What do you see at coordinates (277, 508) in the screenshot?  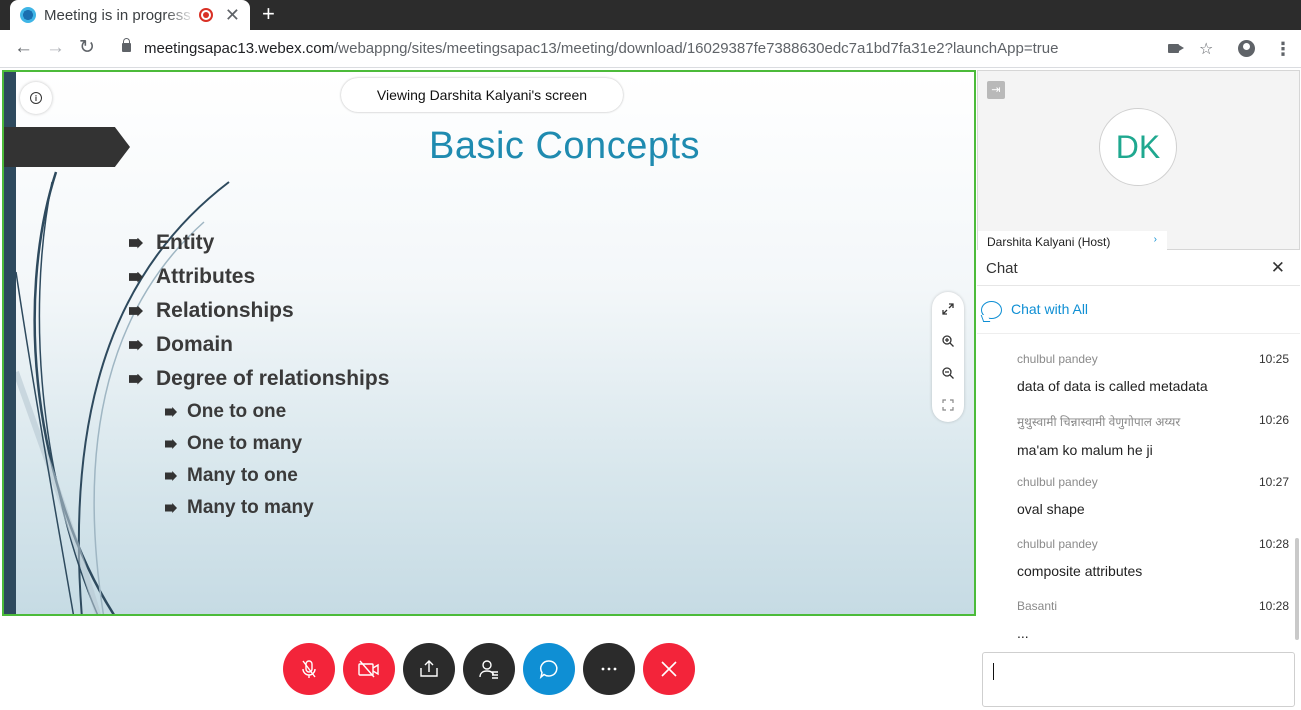 I see `sub-bullet-item: Many to many` at bounding box center [277, 508].